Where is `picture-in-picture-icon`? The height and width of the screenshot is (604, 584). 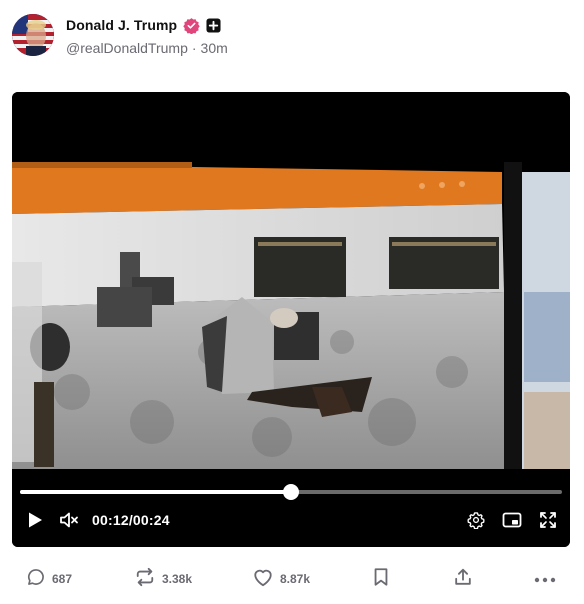 picture-in-picture-icon is located at coordinates (512, 522).